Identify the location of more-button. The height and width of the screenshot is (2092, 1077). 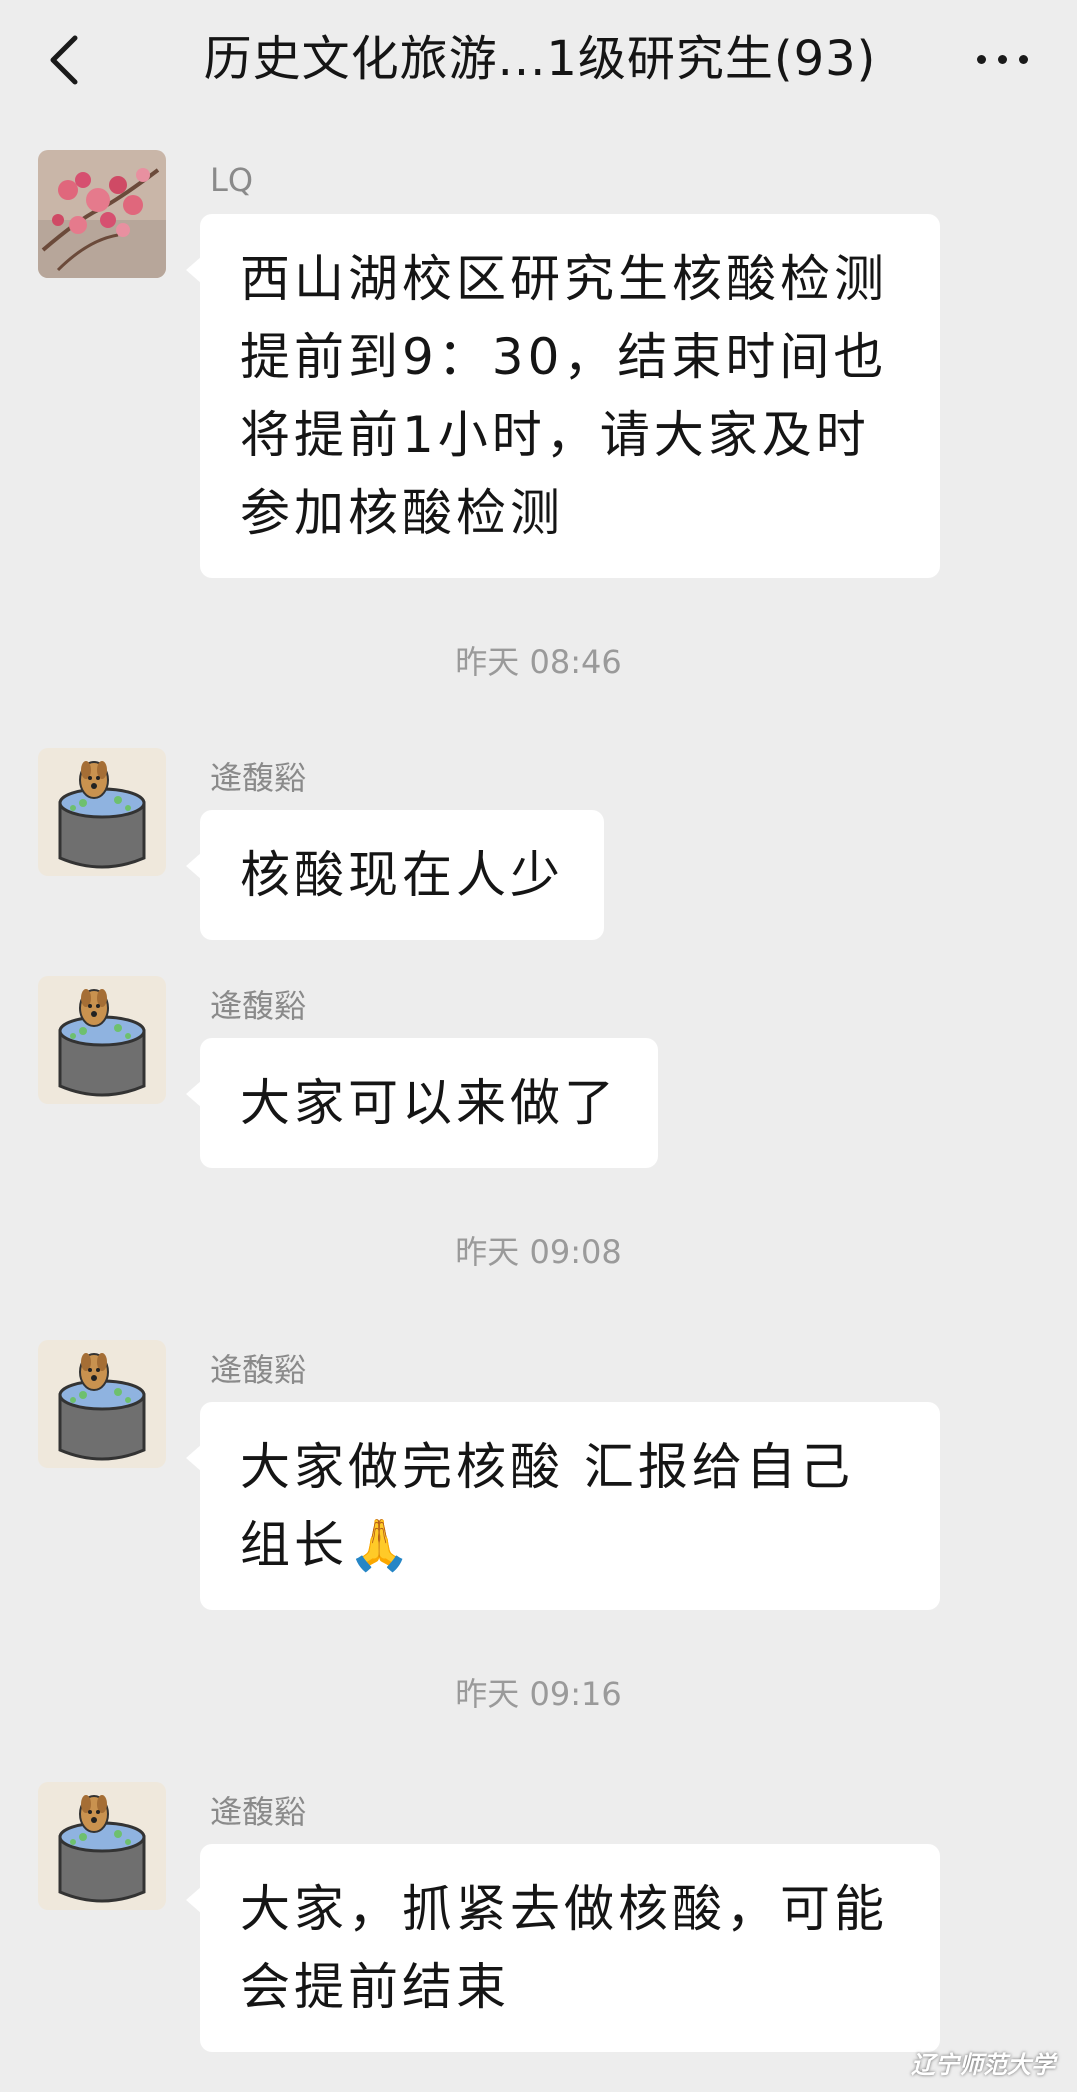
(1002, 59).